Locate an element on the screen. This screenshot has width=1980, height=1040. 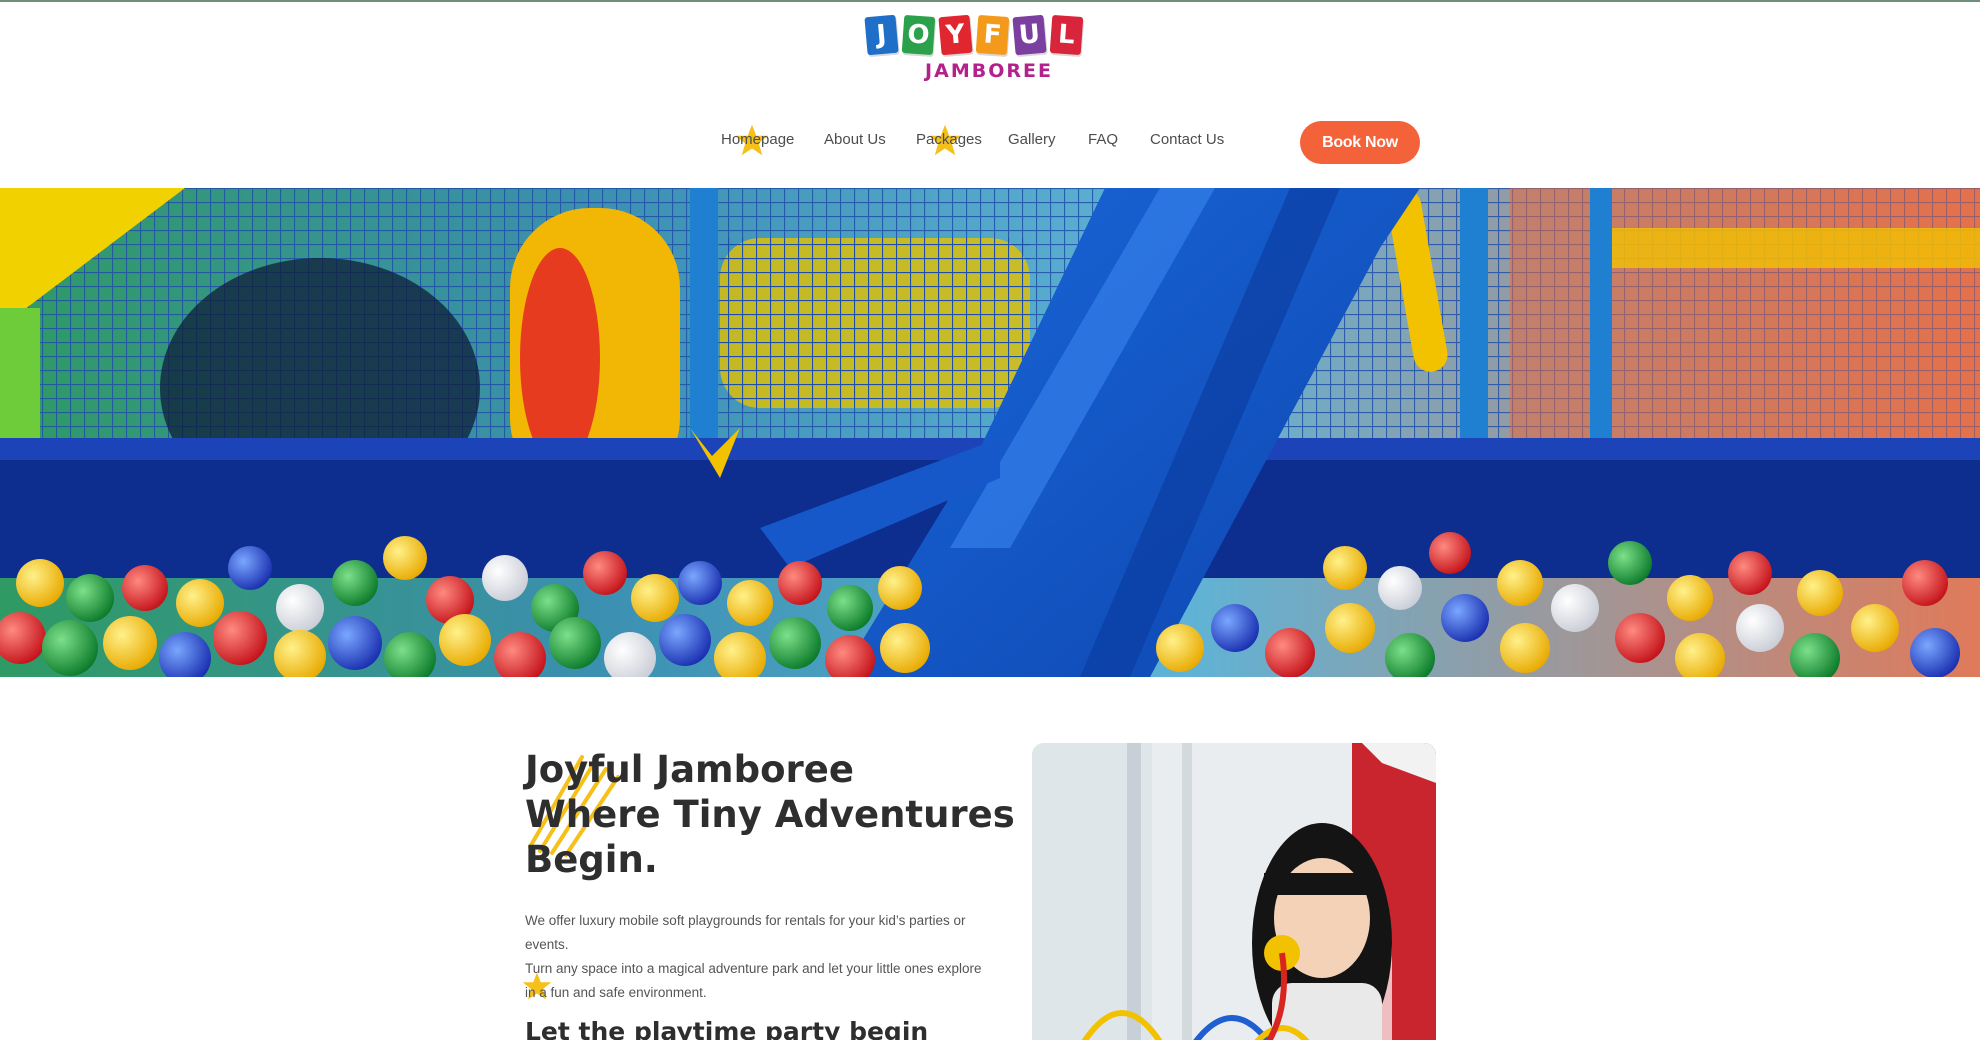
nav-item-homepage: Homepage is located at coordinates (757, 140).